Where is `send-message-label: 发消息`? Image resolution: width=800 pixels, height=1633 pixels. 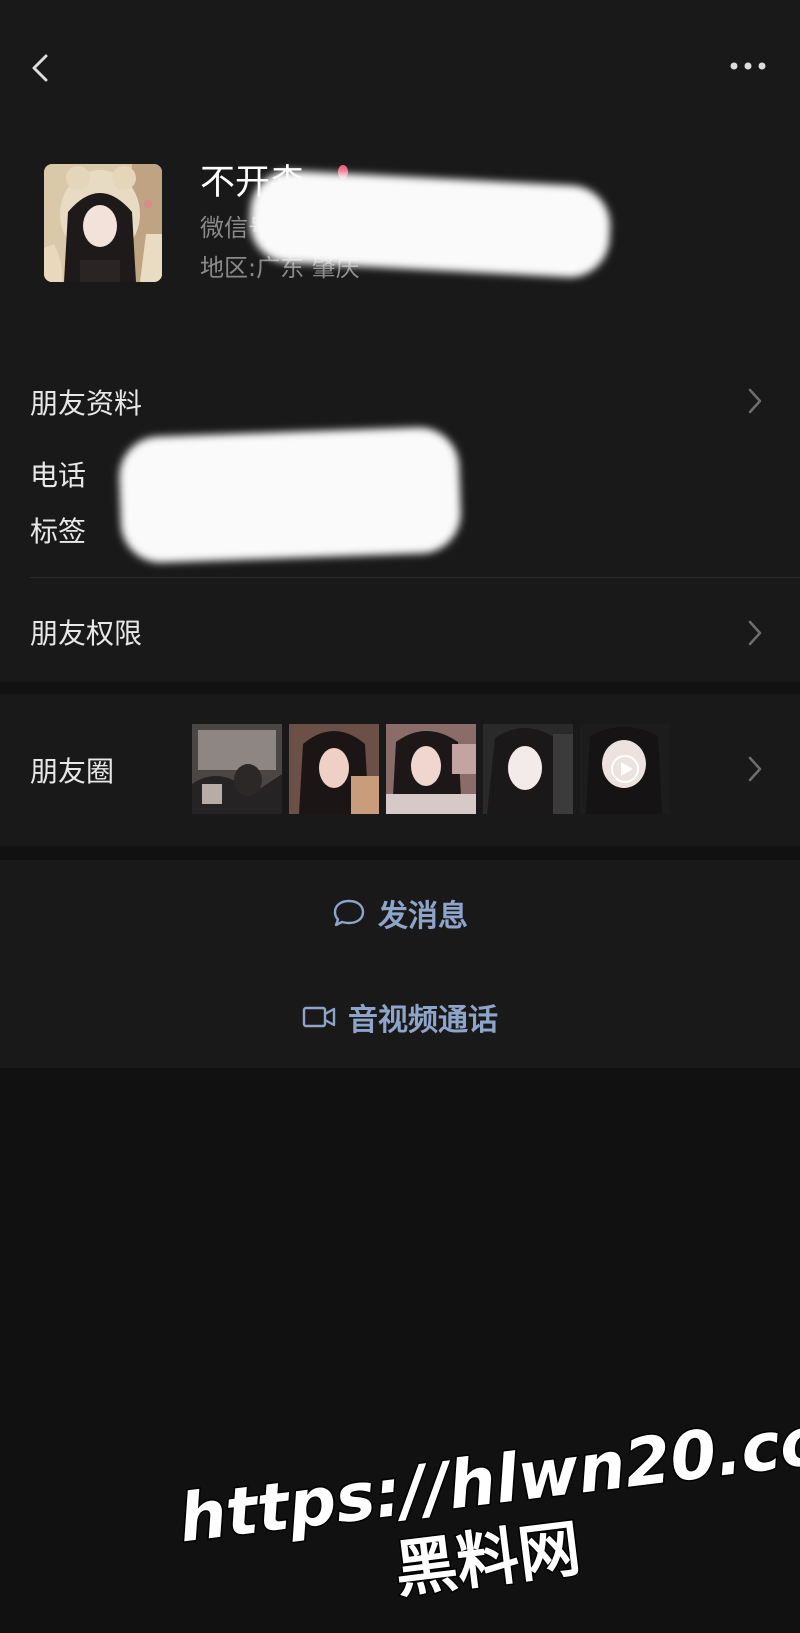
send-message-label: 发消息 is located at coordinates (423, 916).